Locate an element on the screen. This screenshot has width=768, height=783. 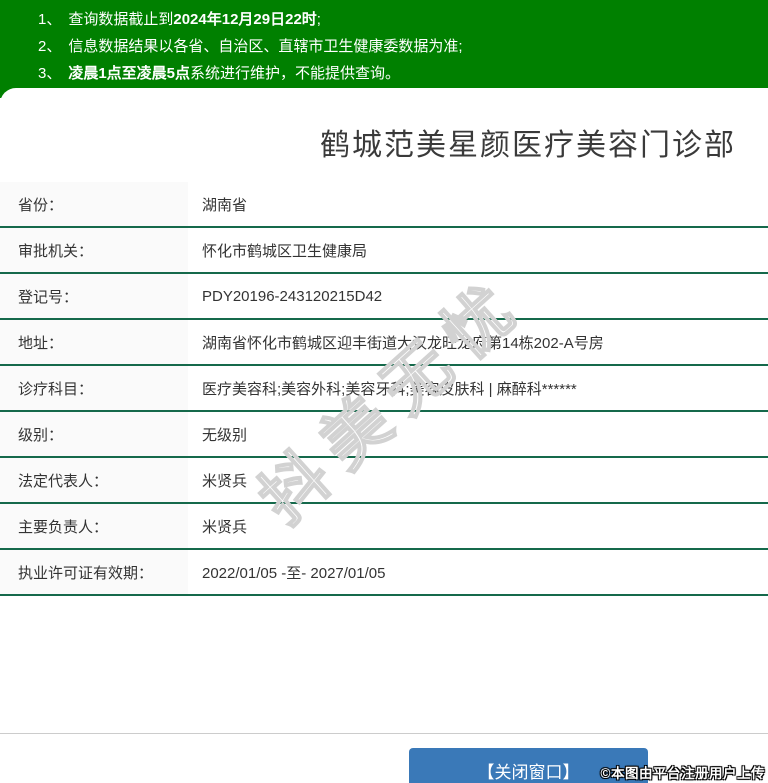
table-row-license-validity: 执业许可证有效期： 2022/01/05 -至- 2027/01/05 is located at coordinates (384, 573).